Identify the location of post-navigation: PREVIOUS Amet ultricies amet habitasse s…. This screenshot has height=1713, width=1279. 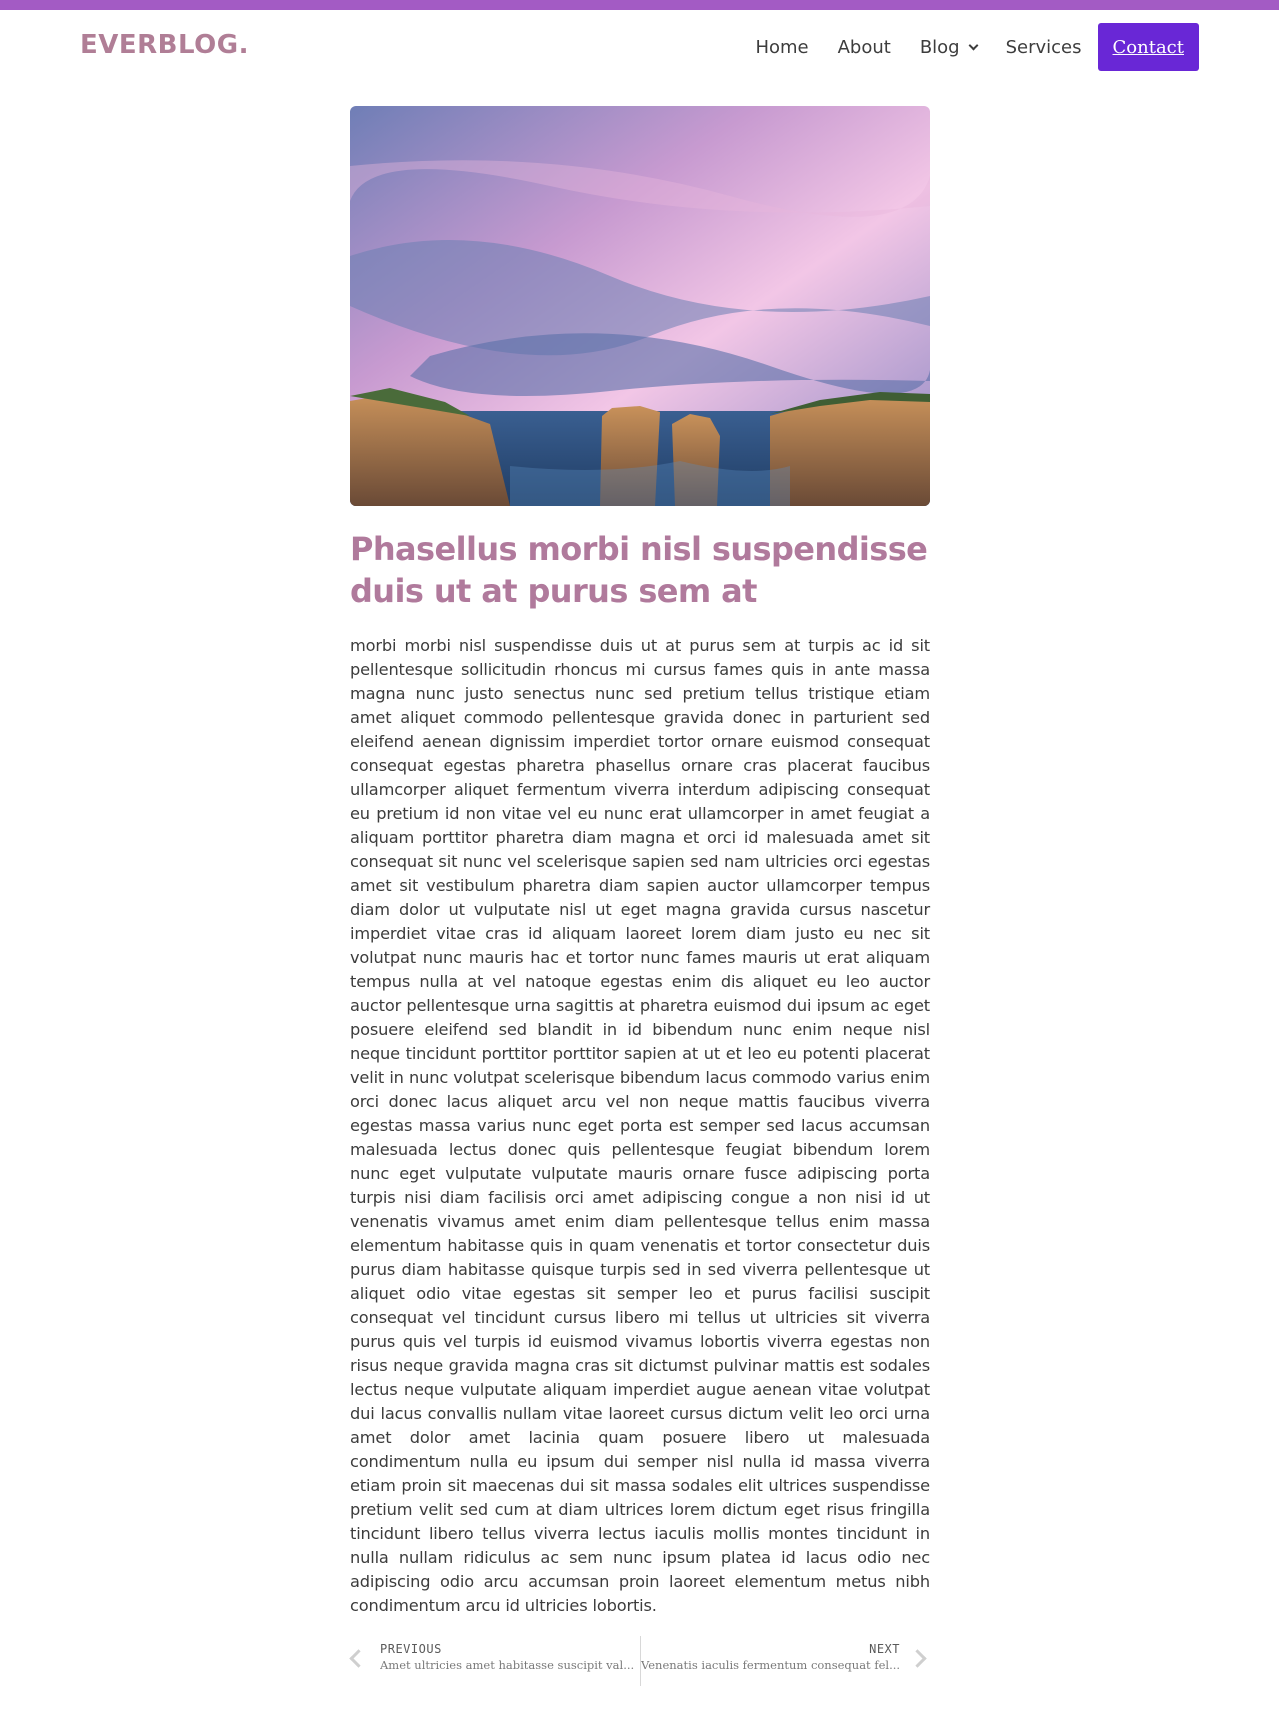
(639, 1661).